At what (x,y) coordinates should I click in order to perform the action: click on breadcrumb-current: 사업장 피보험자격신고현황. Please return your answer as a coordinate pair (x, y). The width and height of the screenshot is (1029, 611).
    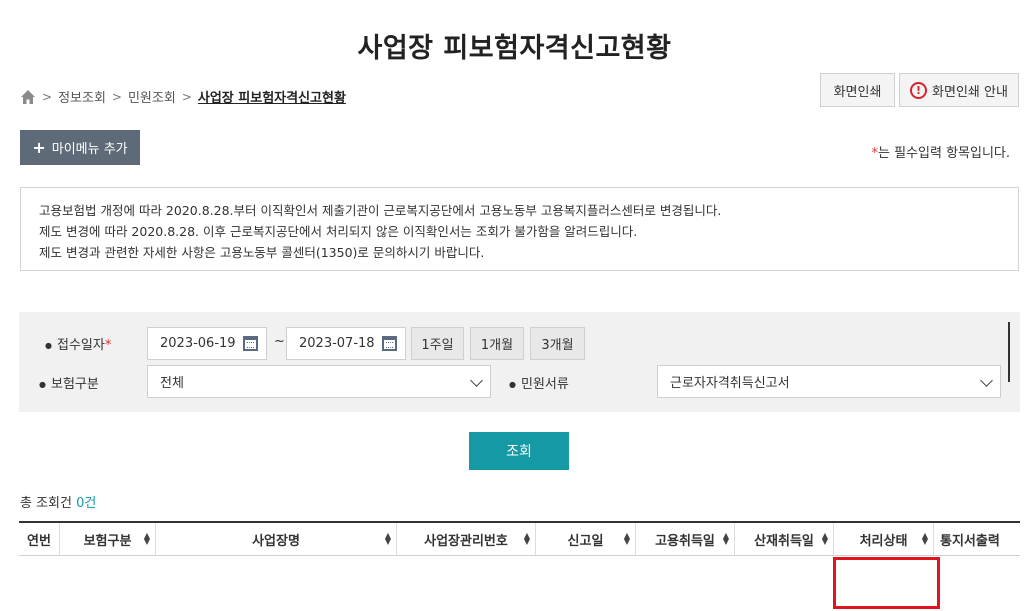
    Looking at the image, I should click on (272, 96).